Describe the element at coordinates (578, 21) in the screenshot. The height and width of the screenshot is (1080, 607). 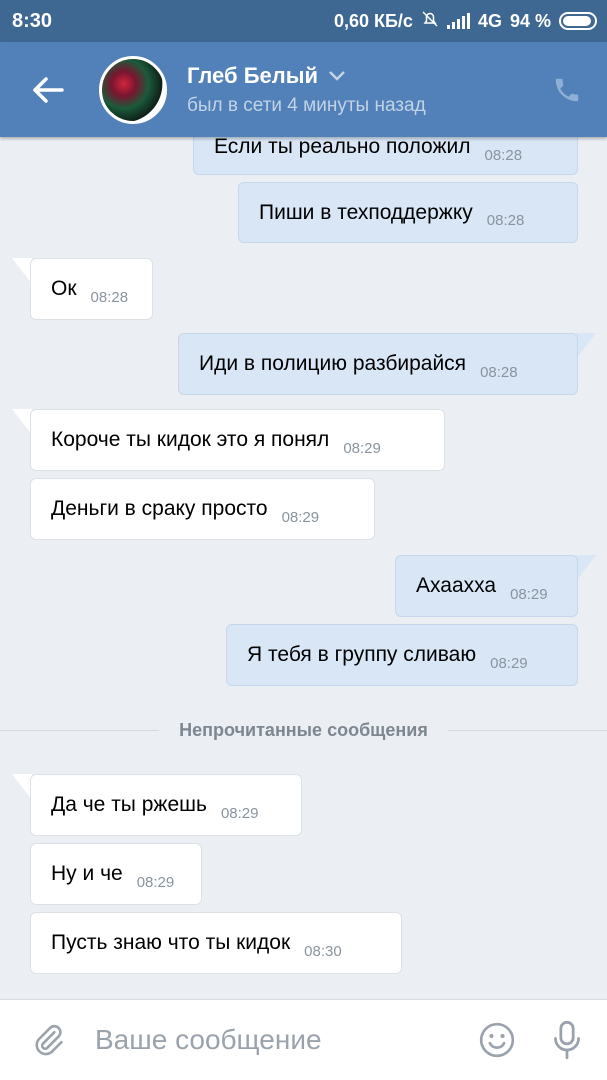
I see `battery-icon` at that location.